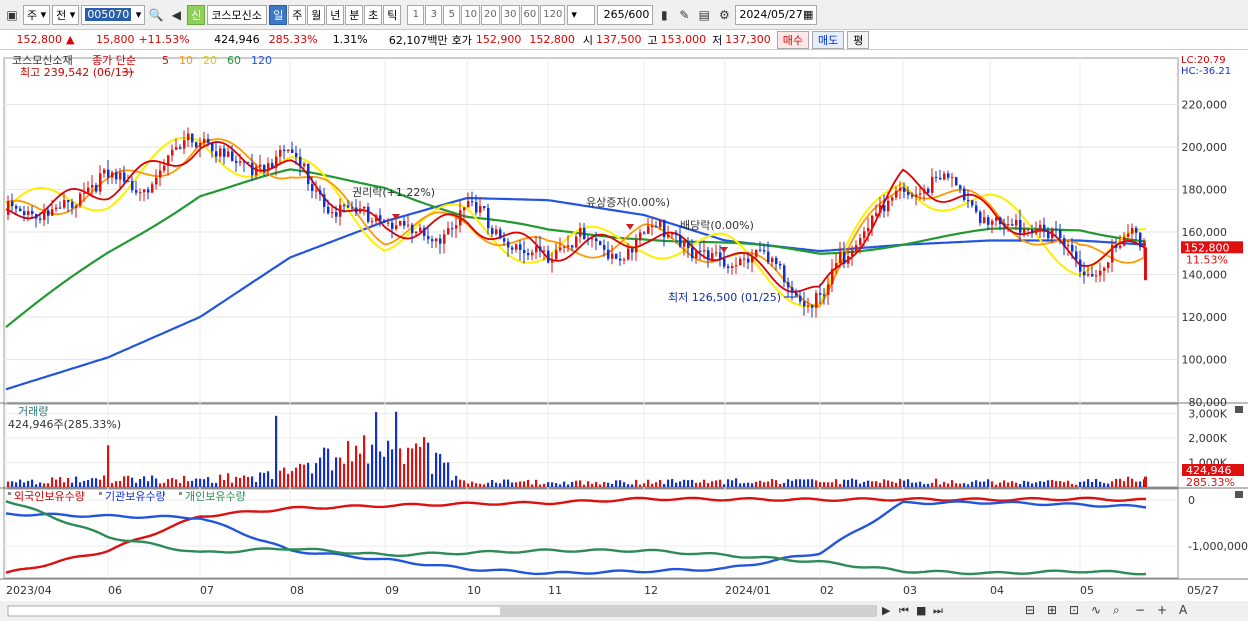 This screenshot has width=1248, height=624. I want to click on zoom-tool-icon-2: ⊡, so click(1074, 610).